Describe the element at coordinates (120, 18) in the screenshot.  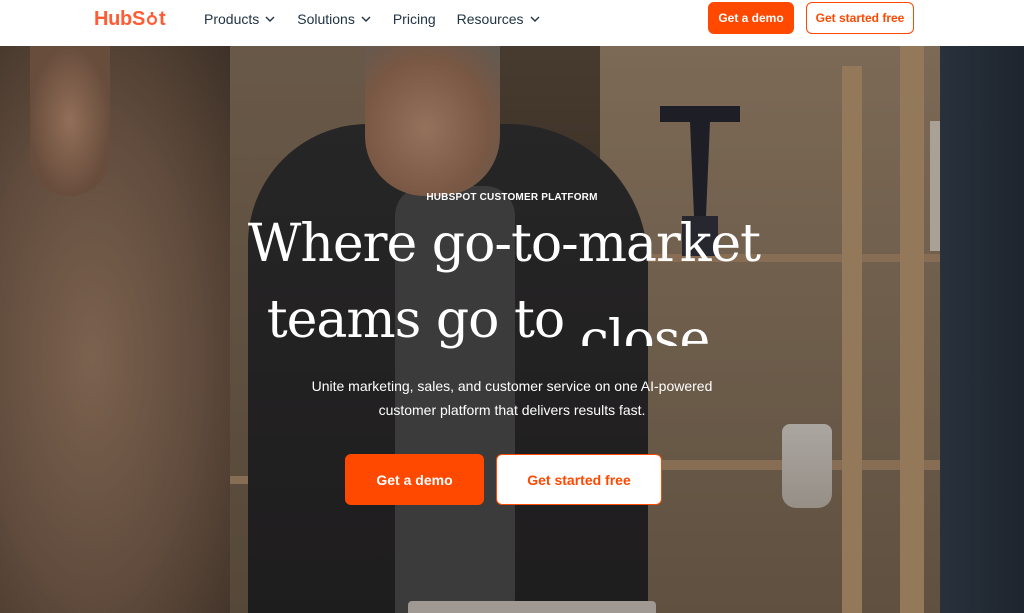
I see `logo-text-start: HubS` at that location.